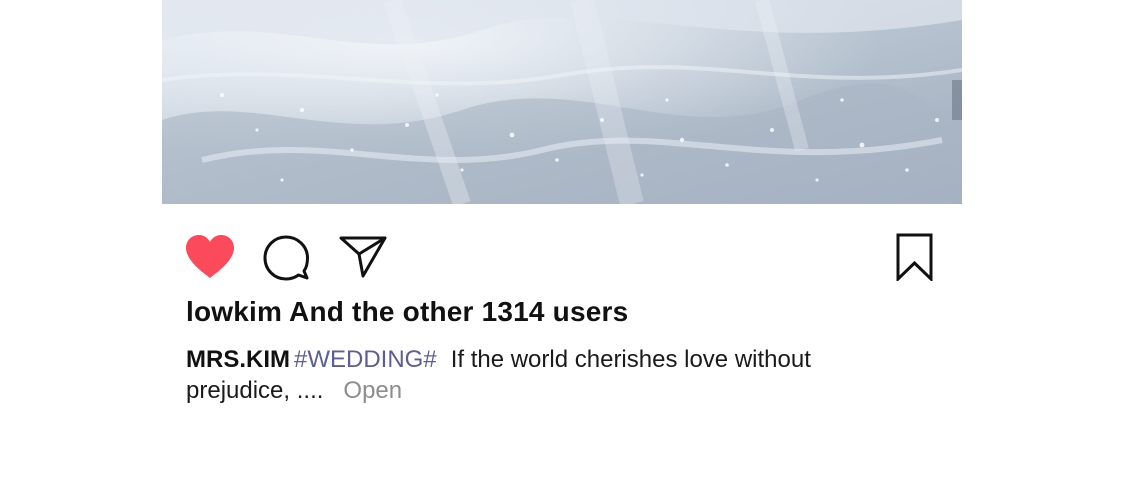 The height and width of the screenshot is (485, 1125). Describe the element at coordinates (365, 359) in the screenshot. I see `caption-hashtag: #WEDDING#` at that location.